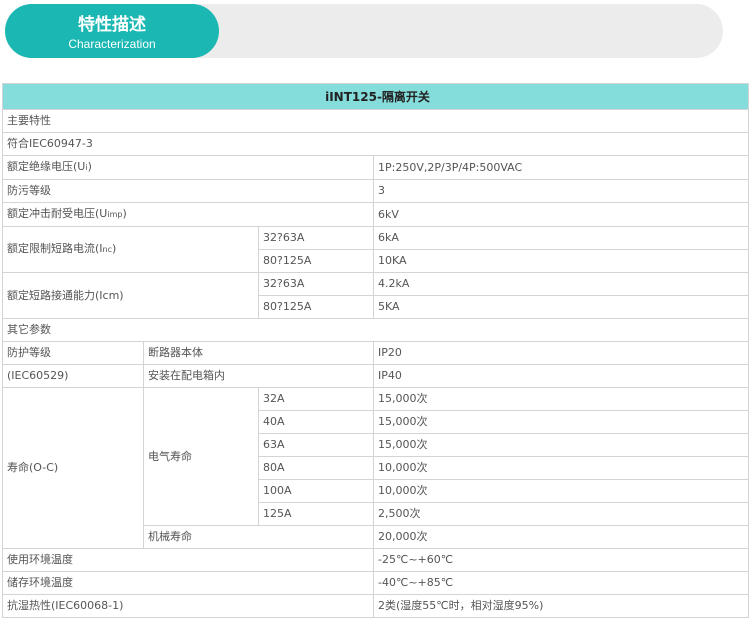 The image size is (750, 639). What do you see at coordinates (188, 214) in the screenshot?
I see `impulse-voltage-label: 额定冲击耐受电压(Uimp)` at bounding box center [188, 214].